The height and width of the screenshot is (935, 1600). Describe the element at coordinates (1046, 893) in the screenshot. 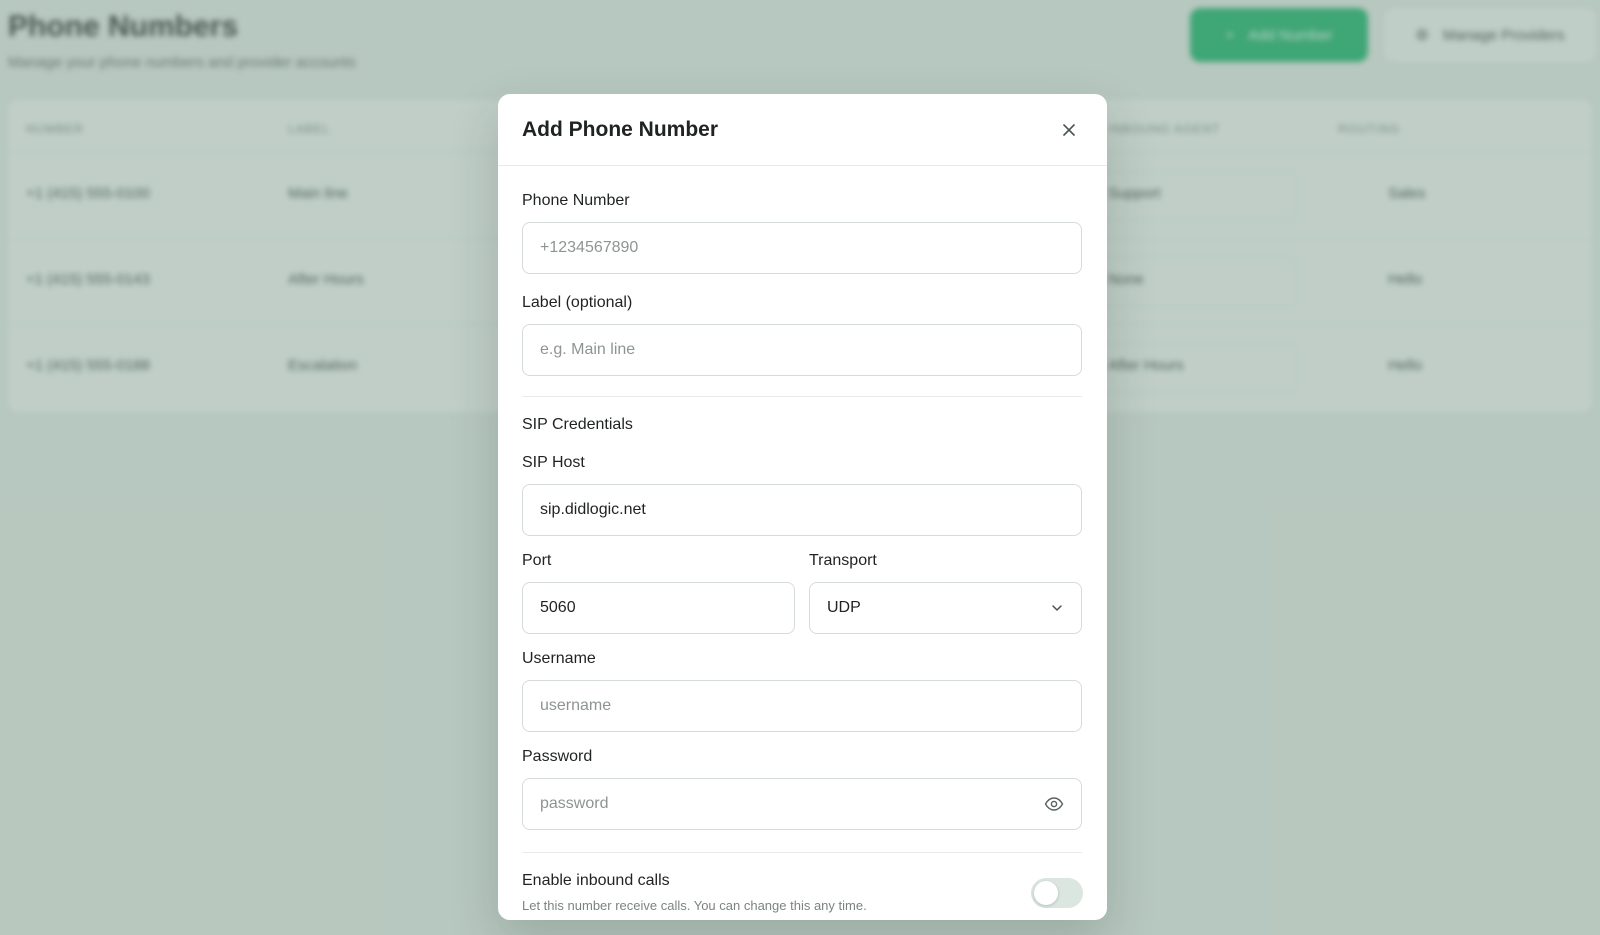

I see `toggle-knob` at that location.